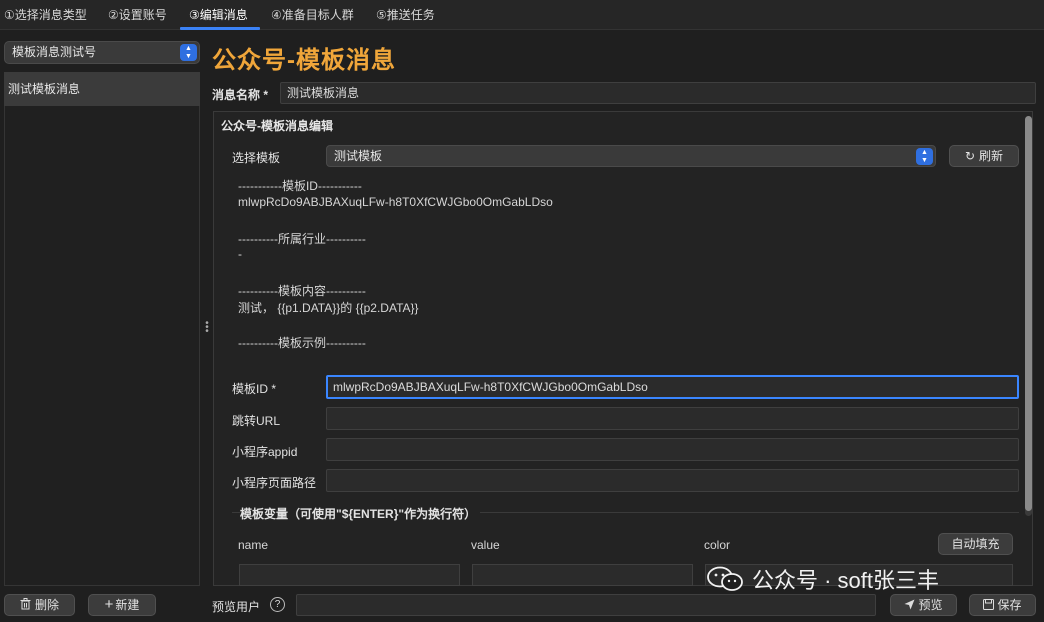  I want to click on preview-button: 预览, so click(923, 605).